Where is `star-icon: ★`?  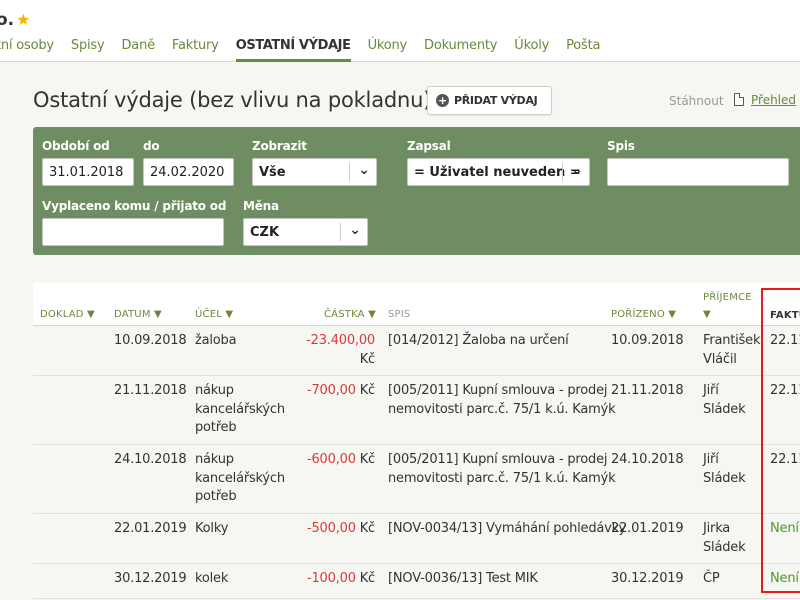 star-icon: ★ is located at coordinates (23, 19).